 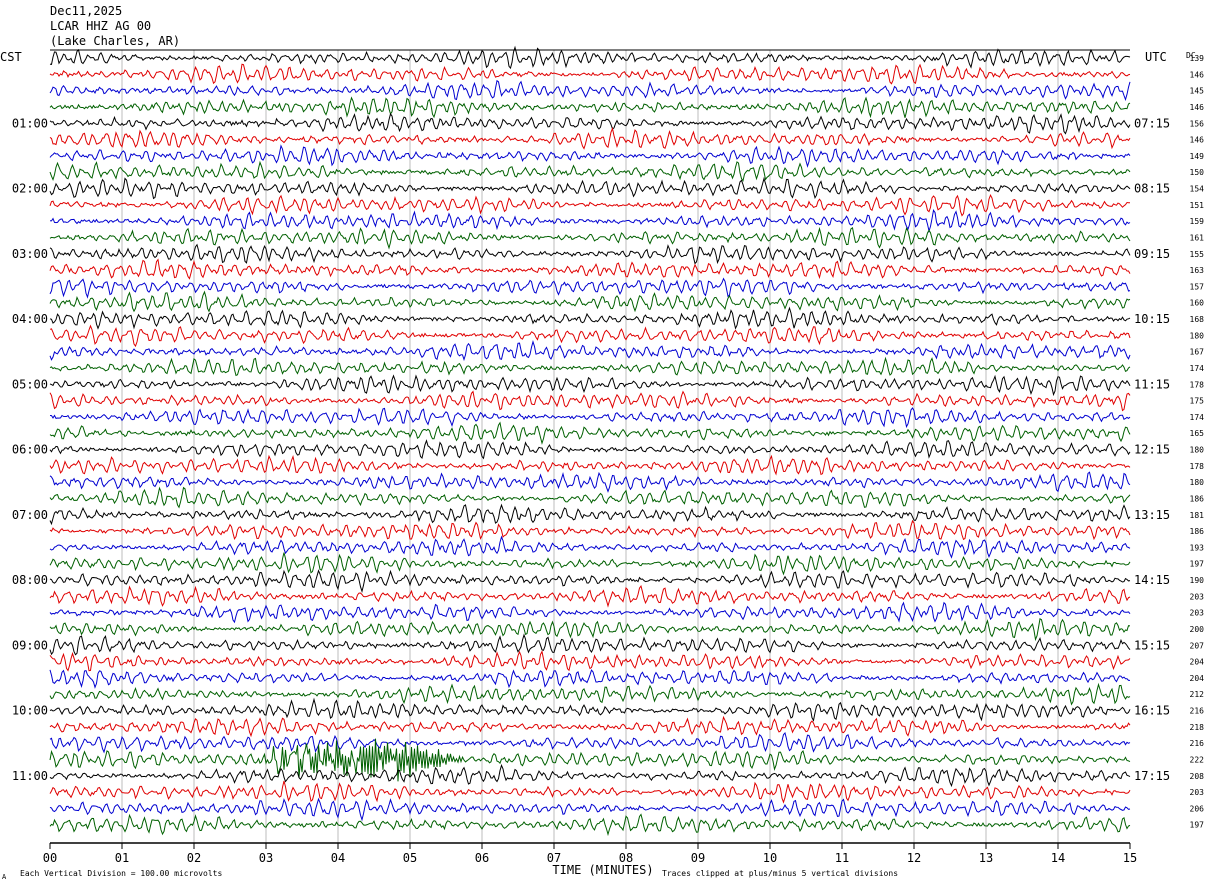 What do you see at coordinates (1197, 254) in the screenshot?
I see `dc-value: 155` at bounding box center [1197, 254].